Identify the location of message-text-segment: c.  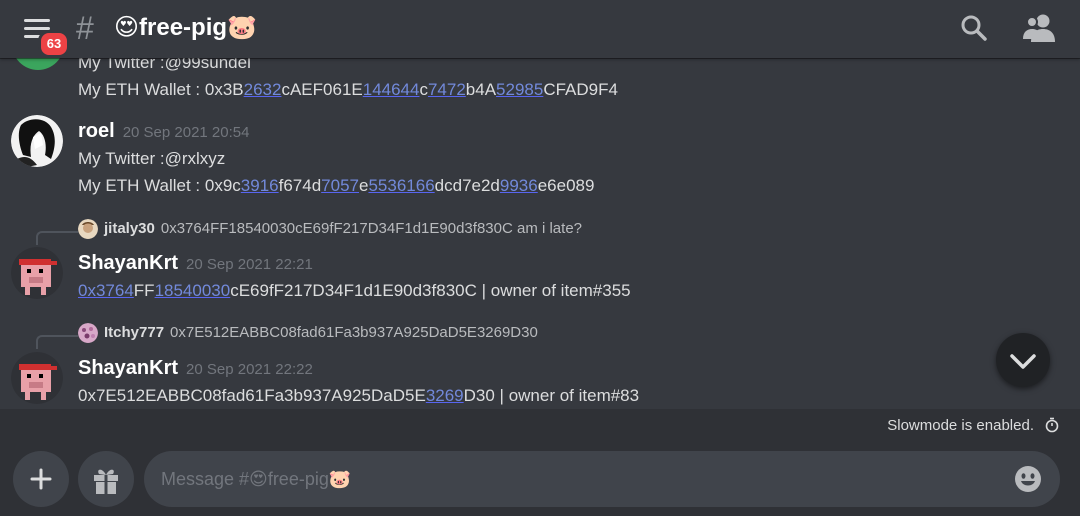
(423, 89).